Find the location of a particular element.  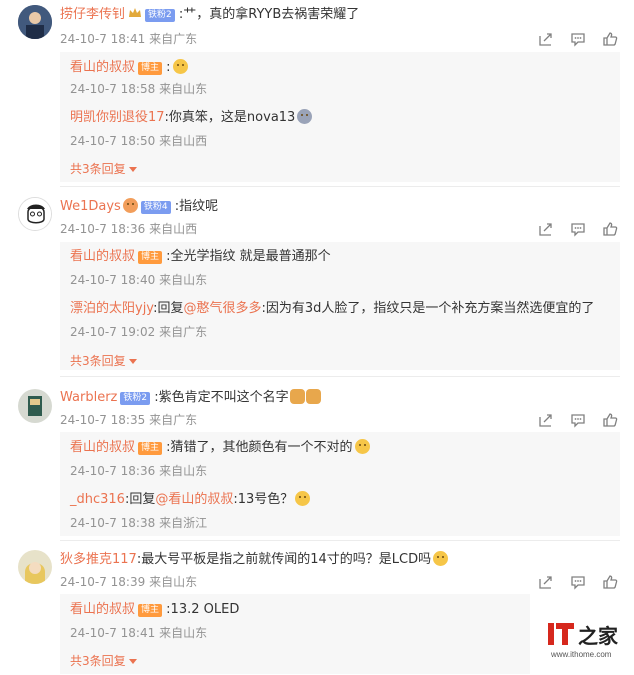

svg-text: 之家 is located at coordinates (598, 636).